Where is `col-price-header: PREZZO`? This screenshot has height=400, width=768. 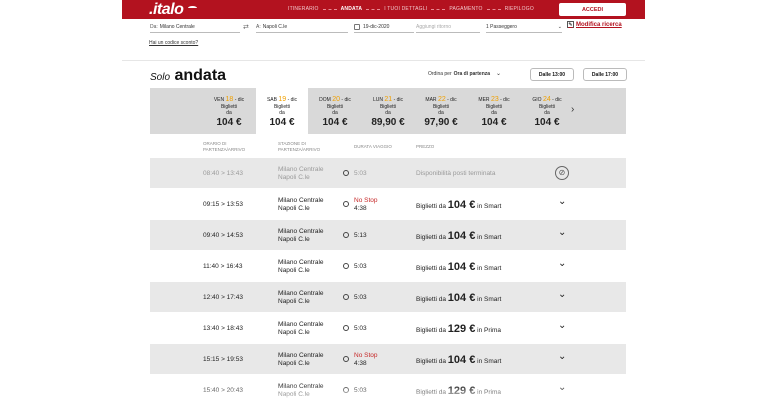
col-price-header: PREZZO is located at coordinates (425, 146).